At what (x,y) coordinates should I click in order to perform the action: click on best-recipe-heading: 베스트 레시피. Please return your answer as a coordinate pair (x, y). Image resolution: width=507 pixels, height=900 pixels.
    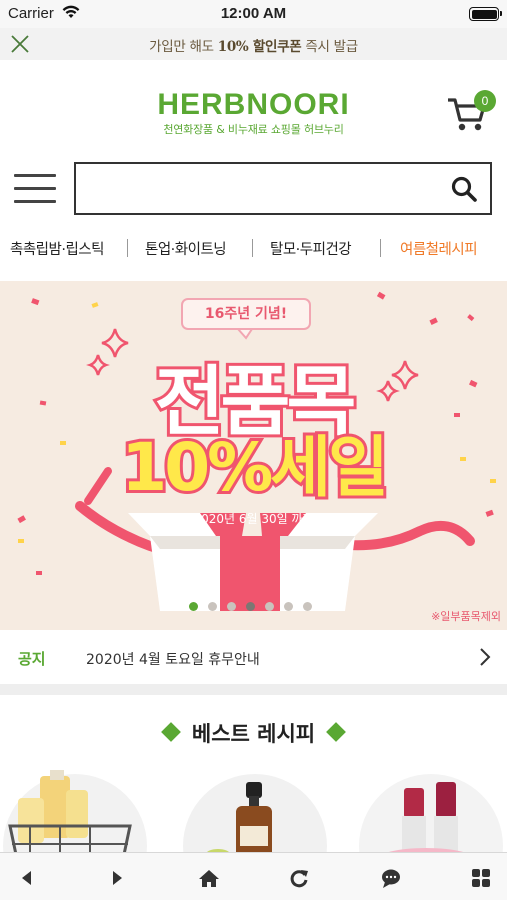
    Looking at the image, I should click on (253, 733).